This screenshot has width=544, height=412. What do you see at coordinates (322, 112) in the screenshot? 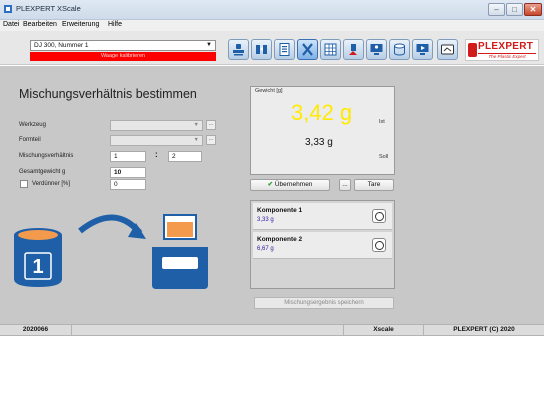
I see `weight-ist-value: 3,42 g` at bounding box center [322, 112].